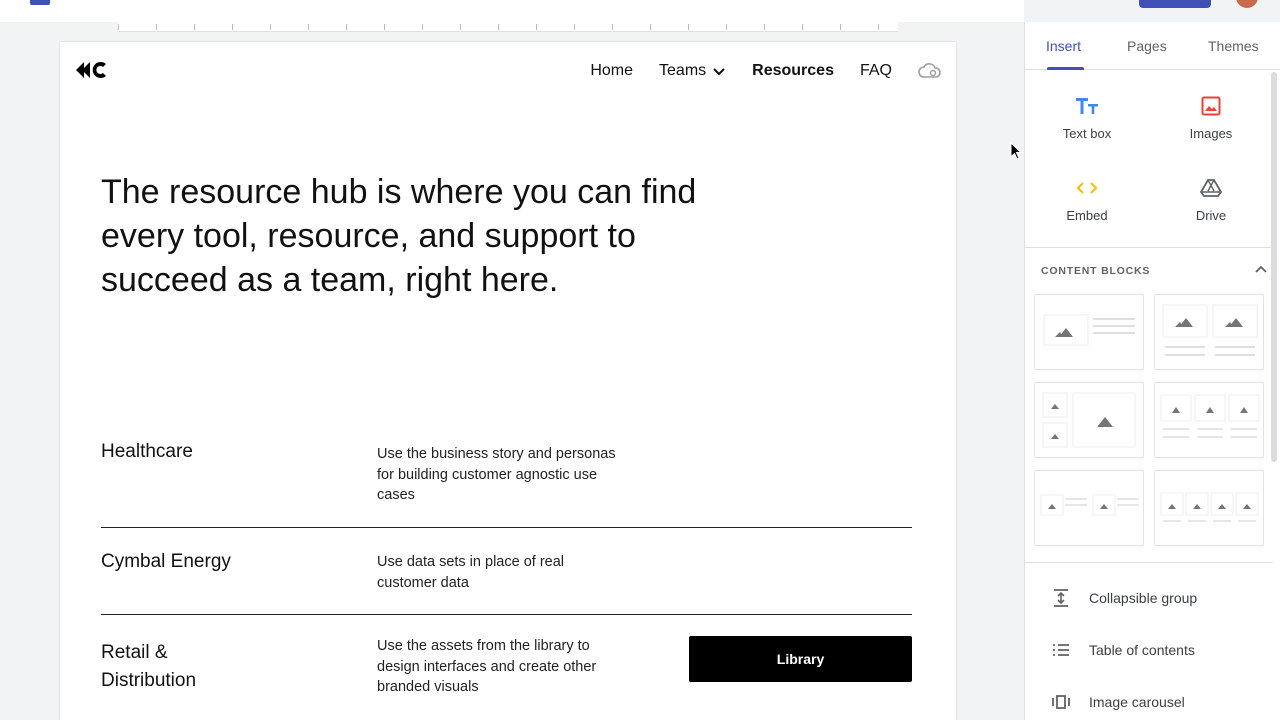 The height and width of the screenshot is (720, 1280). Describe the element at coordinates (876, 71) in the screenshot. I see `nav-faq: FAQ` at that location.